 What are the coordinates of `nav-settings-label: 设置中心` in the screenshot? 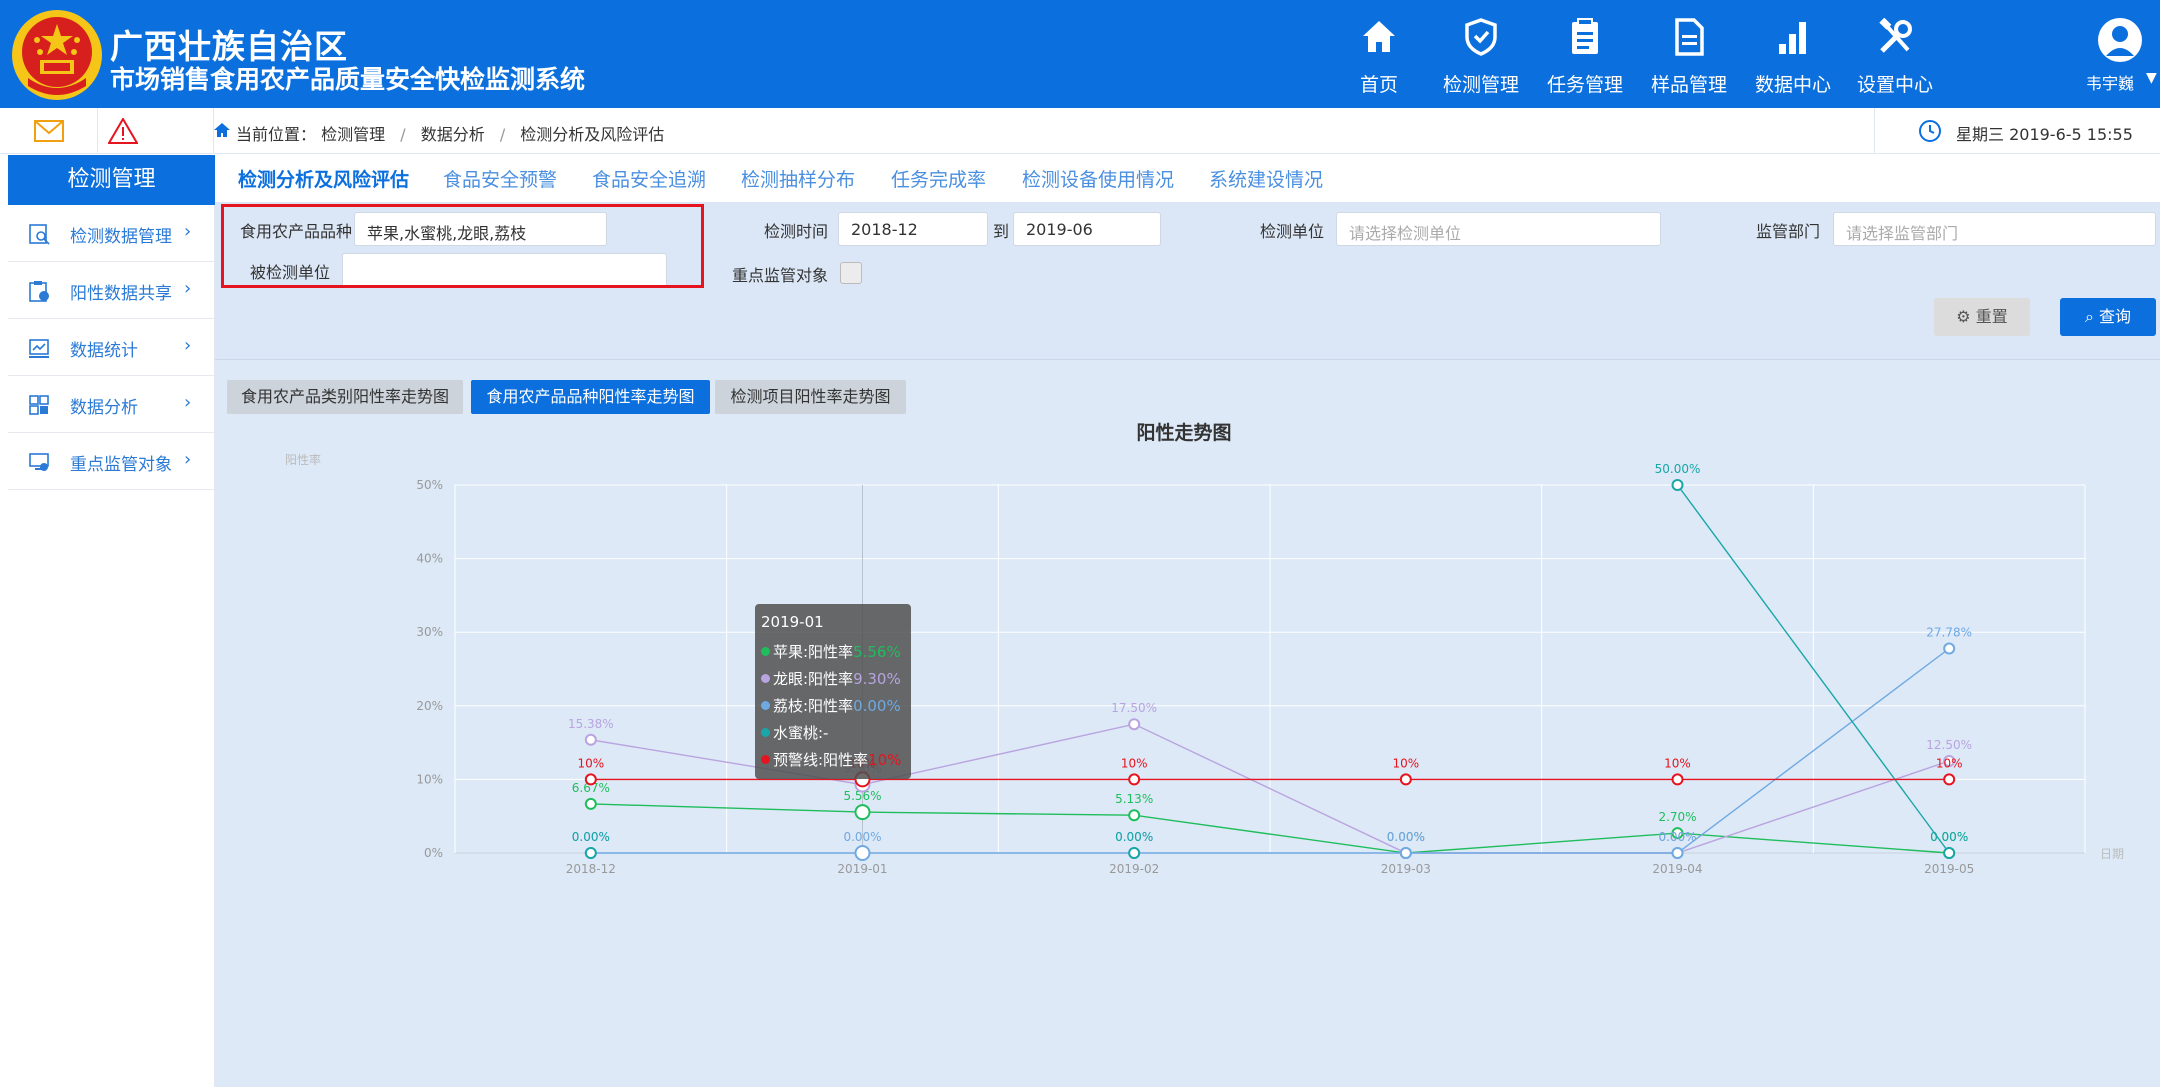 It's located at (1894, 85).